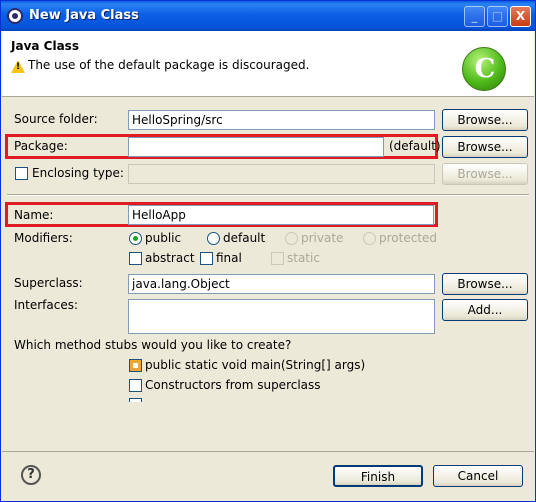  Describe the element at coordinates (303, 258) in the screenshot. I see `modifier-static-label: static` at that location.